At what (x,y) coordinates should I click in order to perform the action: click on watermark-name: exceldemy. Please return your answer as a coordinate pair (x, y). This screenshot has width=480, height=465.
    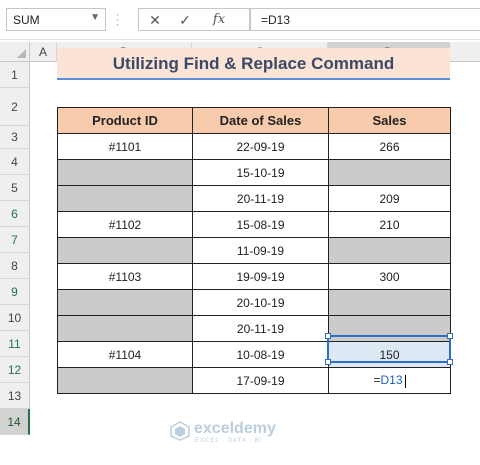
    Looking at the image, I should click on (235, 428).